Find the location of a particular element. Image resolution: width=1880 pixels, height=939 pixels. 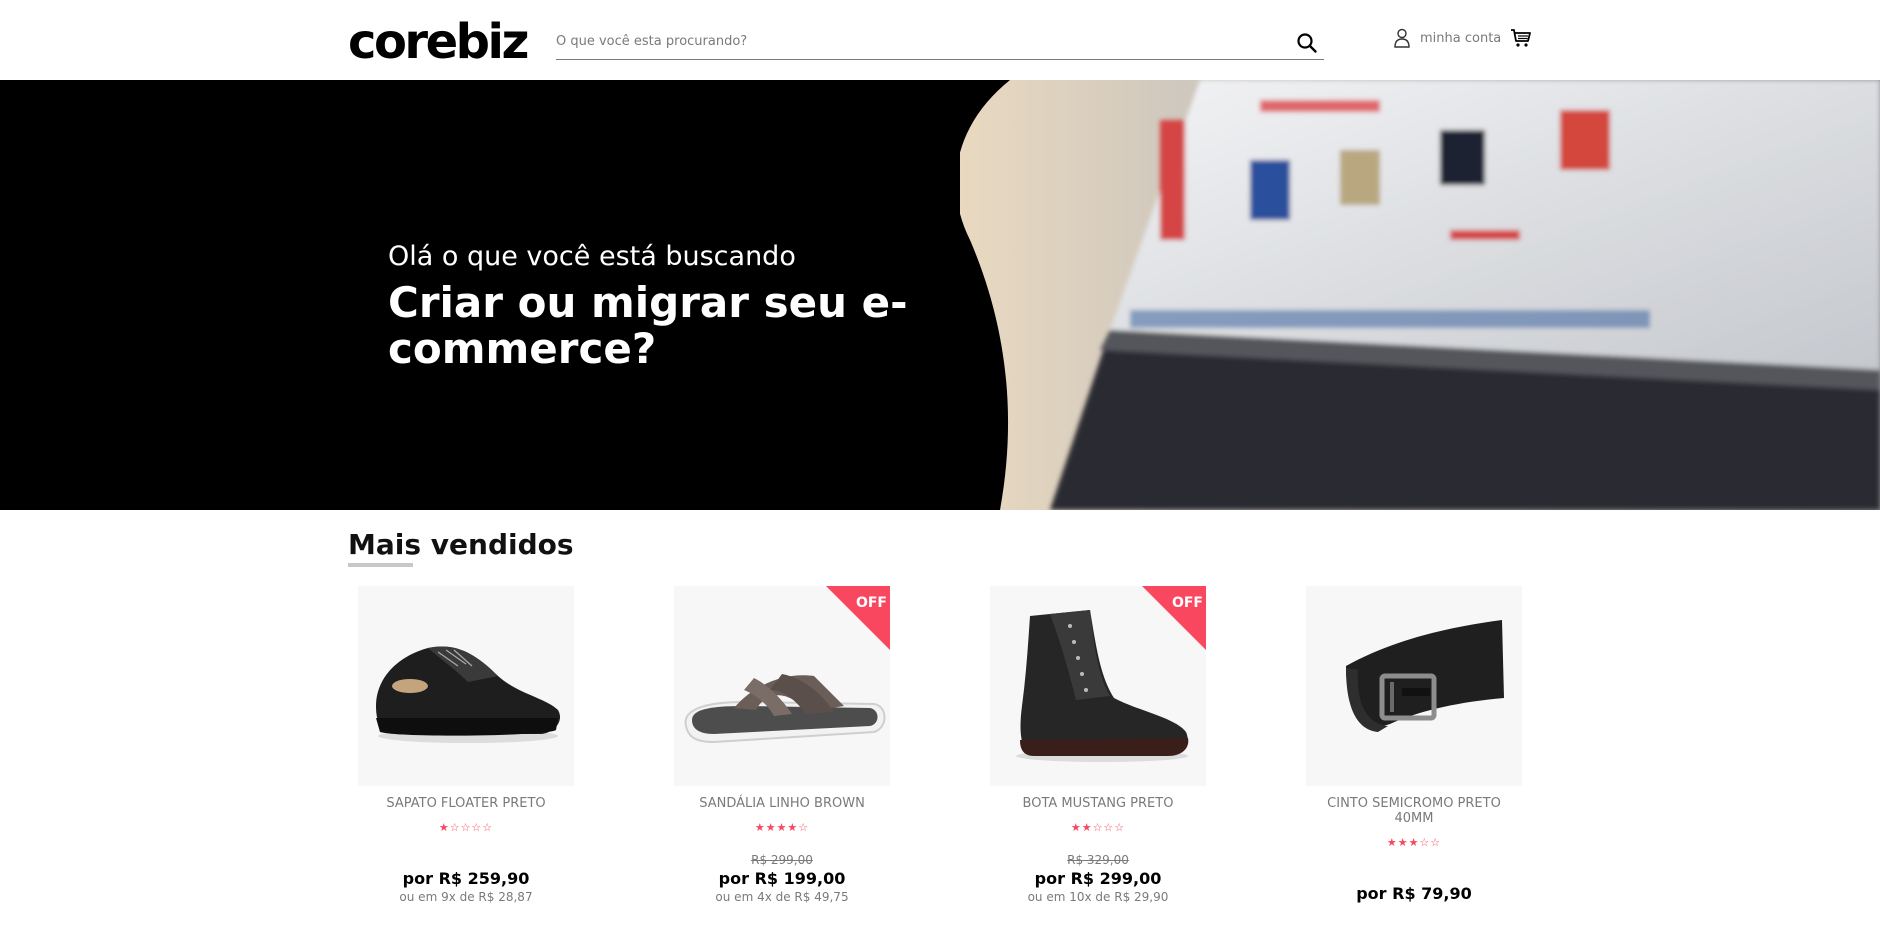

search-input is located at coordinates (916, 41).